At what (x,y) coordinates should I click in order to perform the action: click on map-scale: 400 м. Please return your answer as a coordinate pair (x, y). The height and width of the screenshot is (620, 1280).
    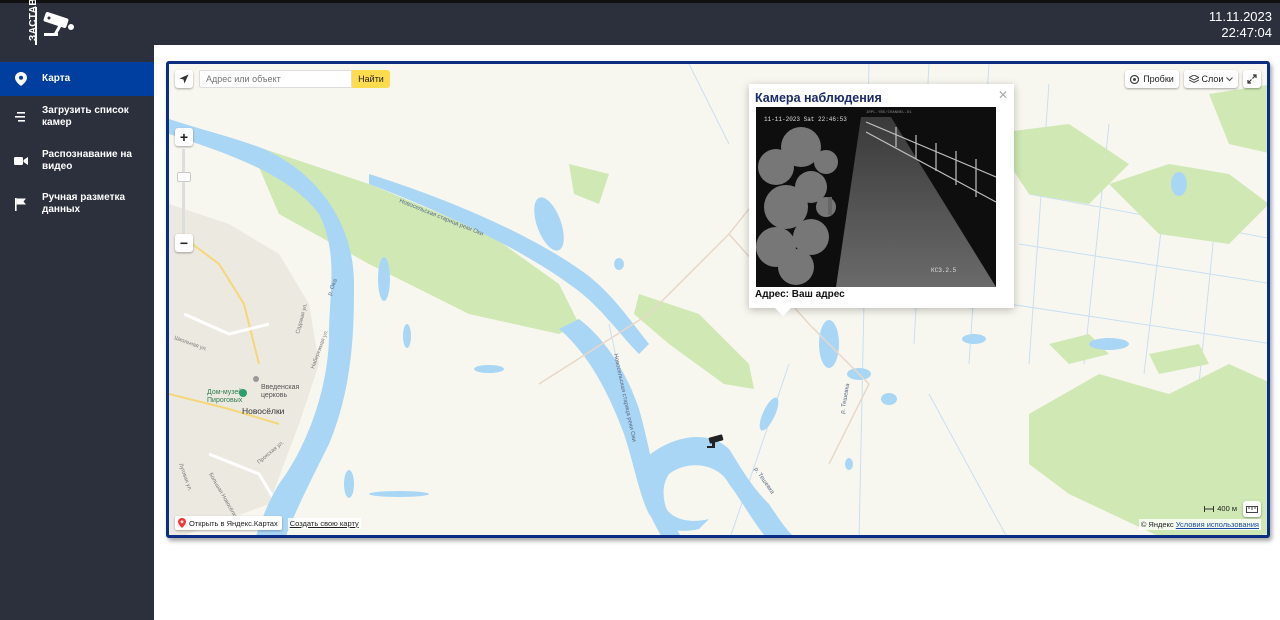
    Looking at the image, I should click on (1220, 508).